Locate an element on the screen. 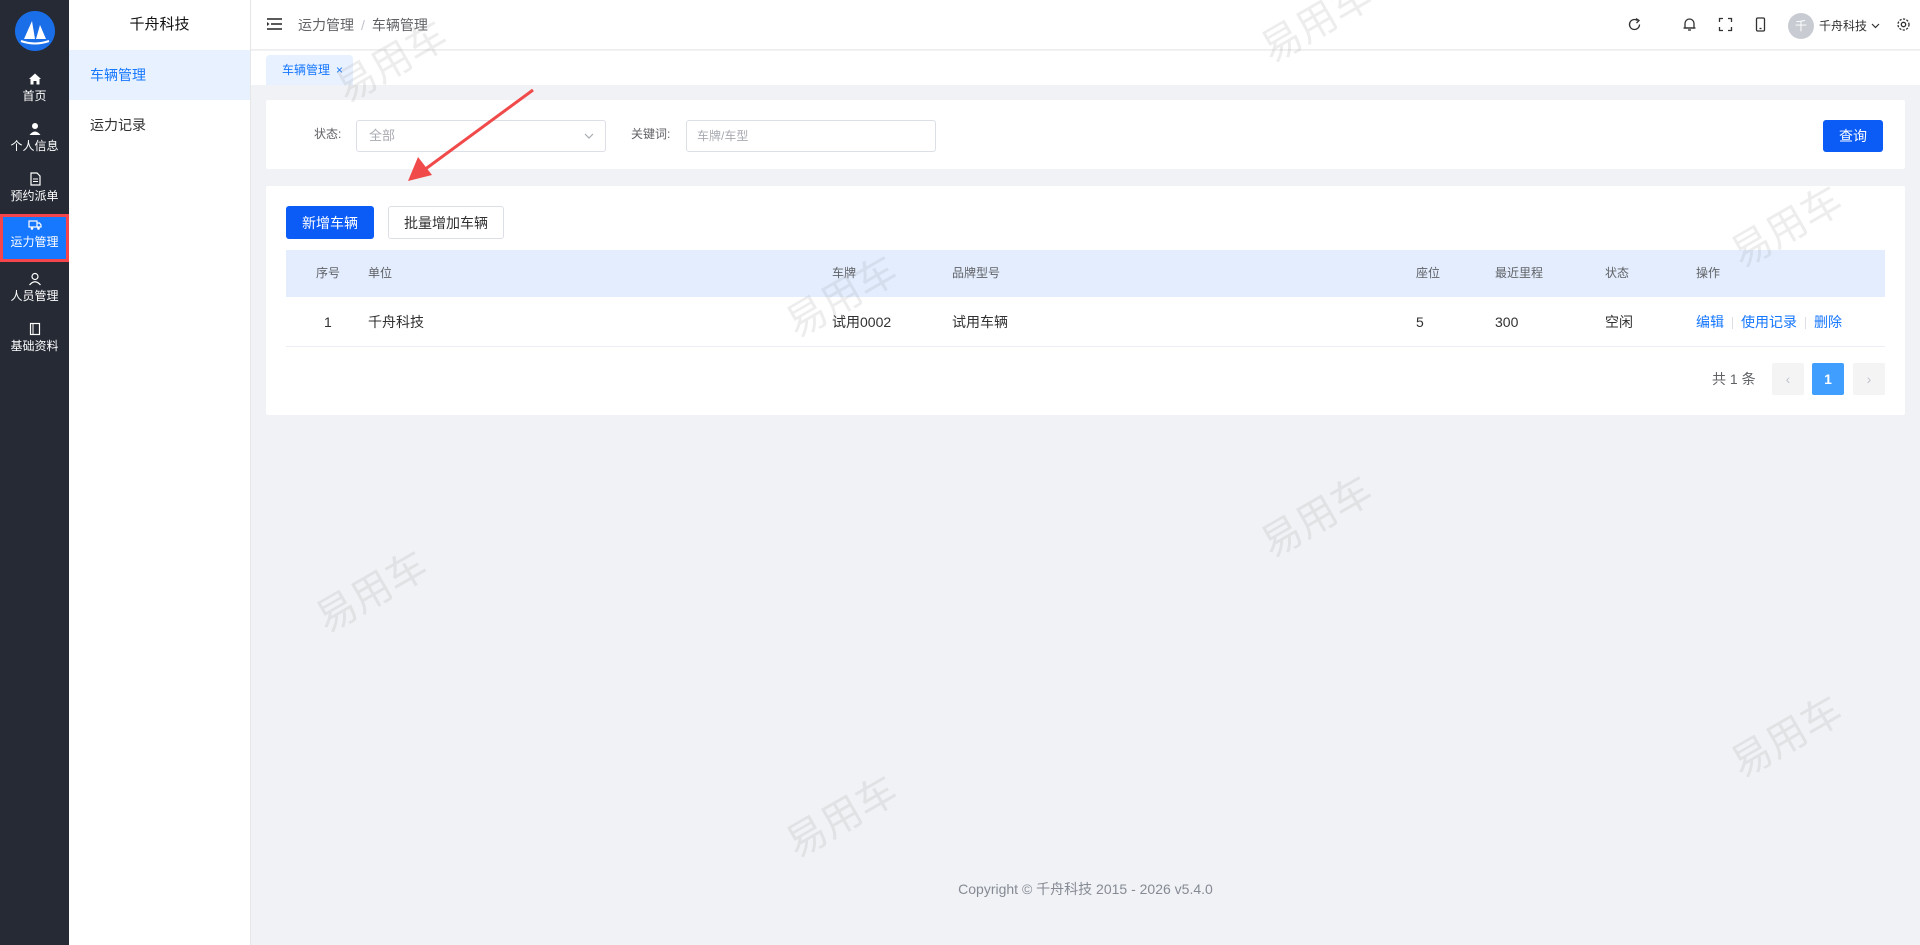  fullscreen-icon is located at coordinates (1725, 24).